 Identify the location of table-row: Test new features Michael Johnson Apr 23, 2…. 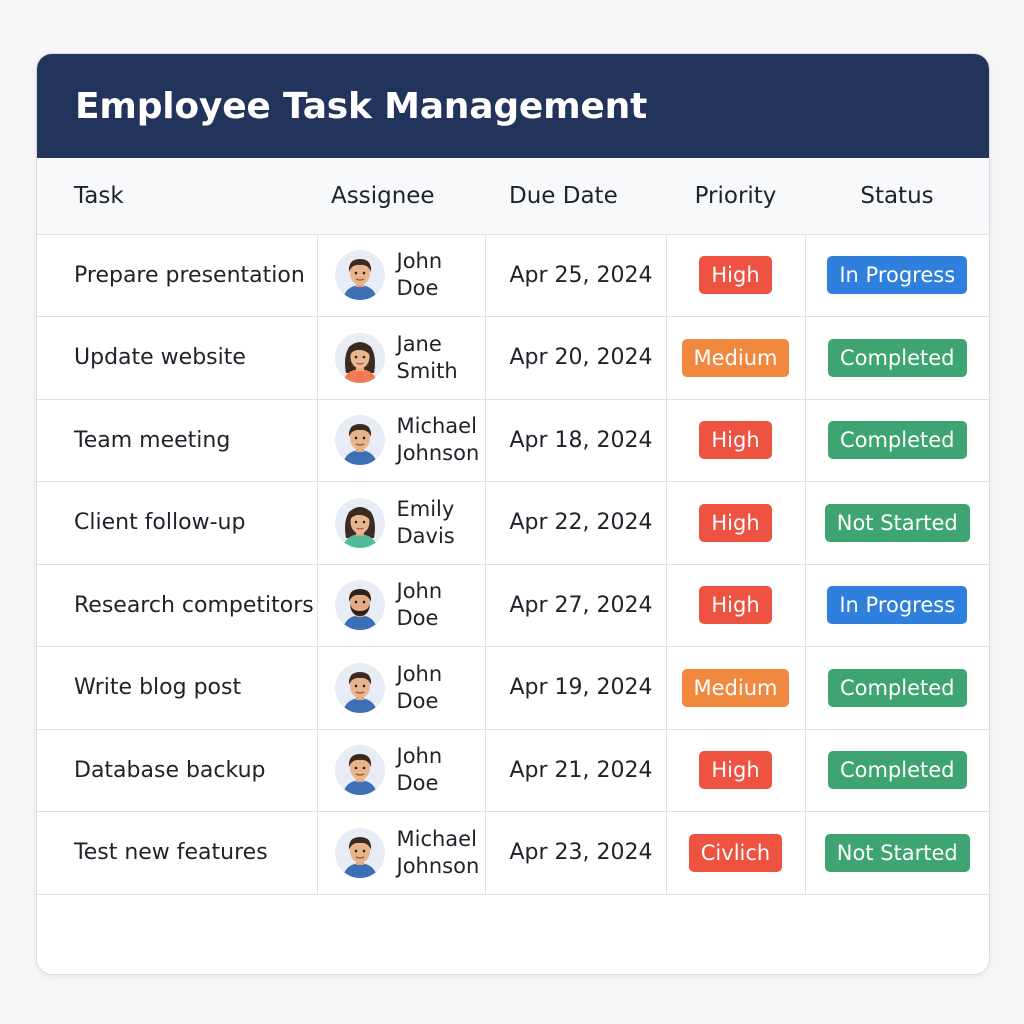
(513, 853).